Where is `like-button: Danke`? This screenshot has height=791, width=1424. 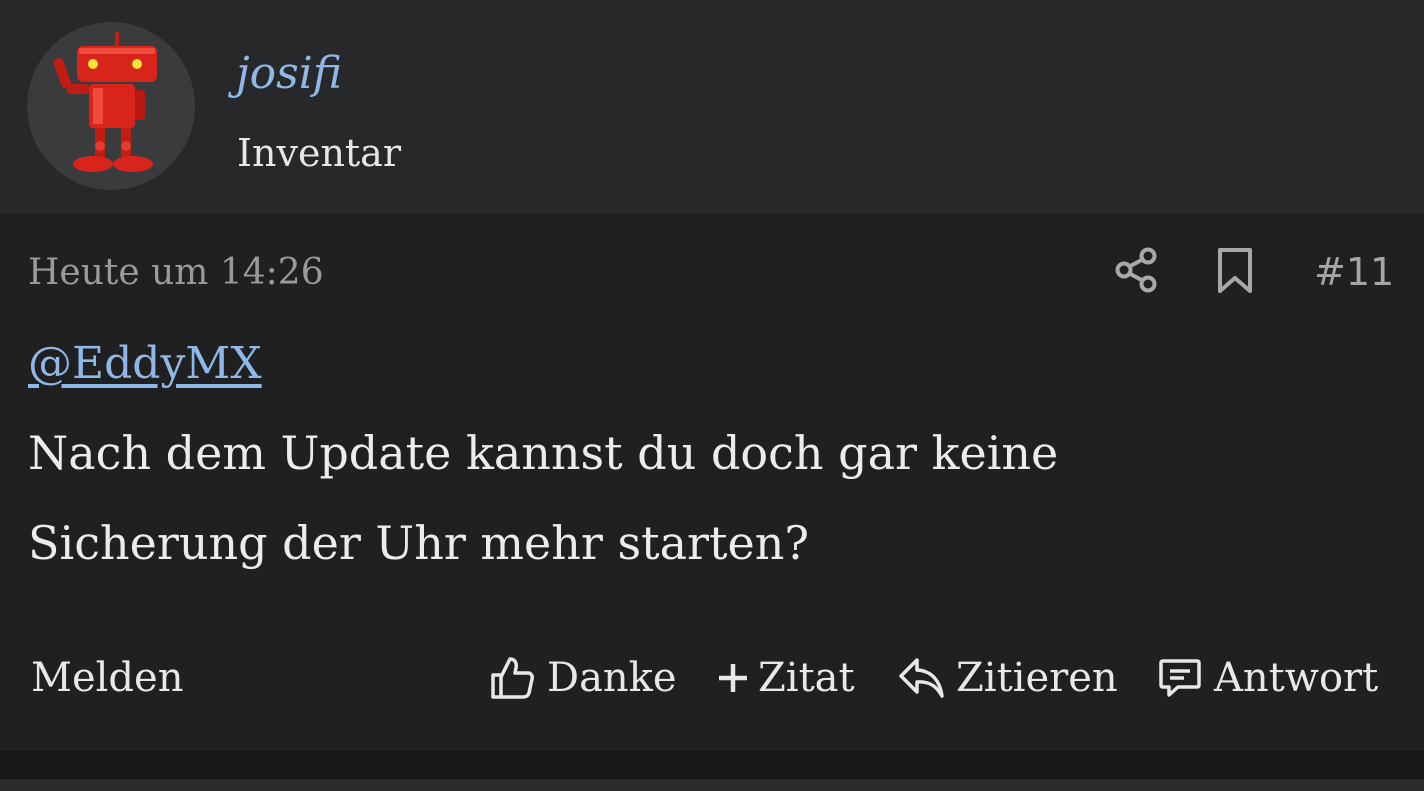 like-button: Danke is located at coordinates (583, 678).